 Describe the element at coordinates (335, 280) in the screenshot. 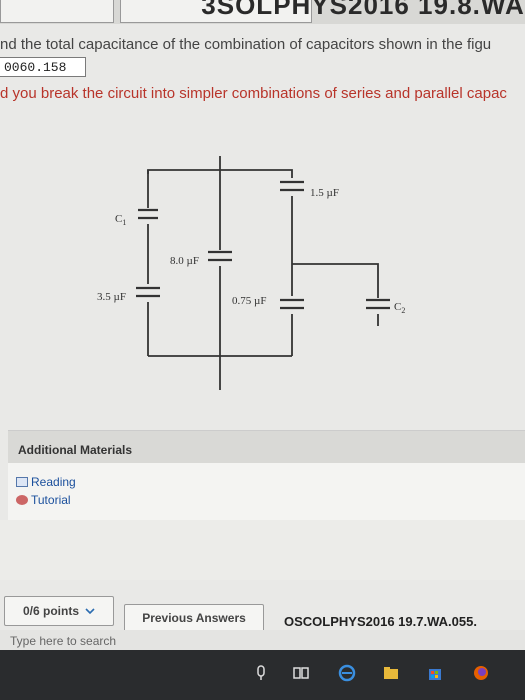

I see `c2-branch-top-wire` at that location.